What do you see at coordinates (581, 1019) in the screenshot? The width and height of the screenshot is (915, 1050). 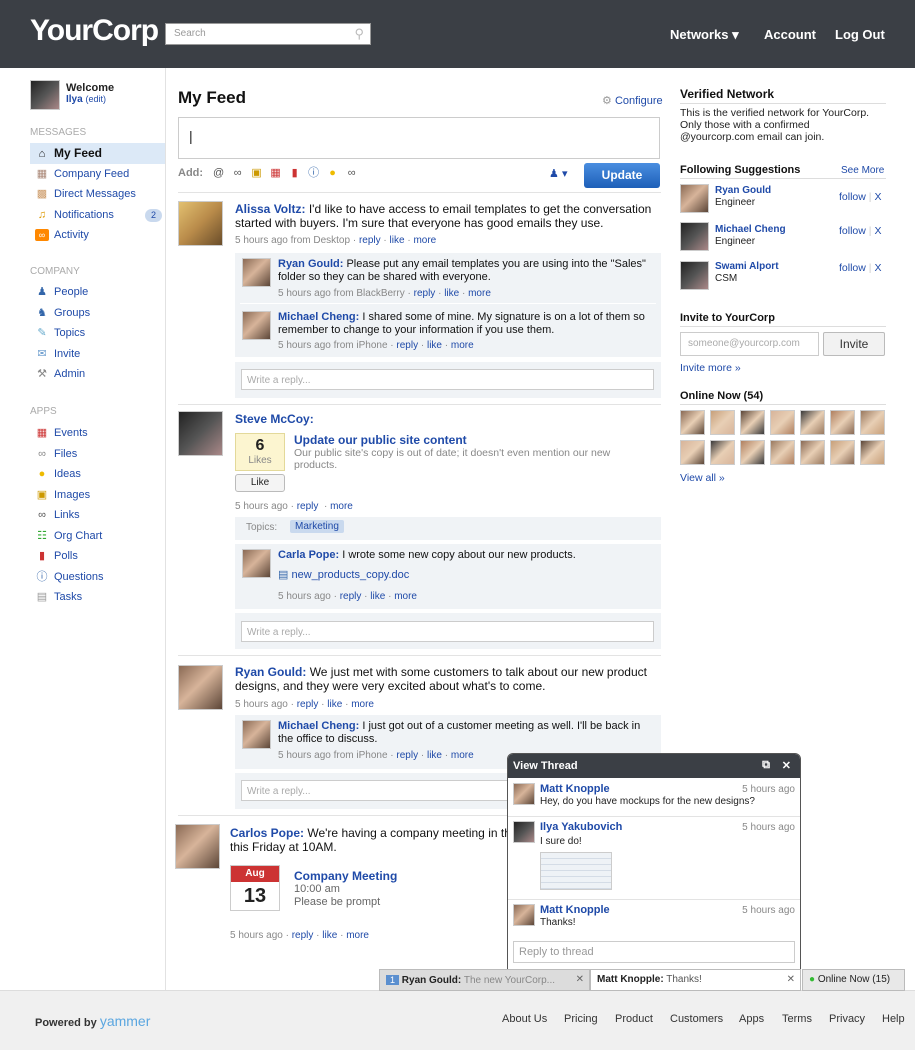 I see `footer-link-pricing: Pricing` at bounding box center [581, 1019].